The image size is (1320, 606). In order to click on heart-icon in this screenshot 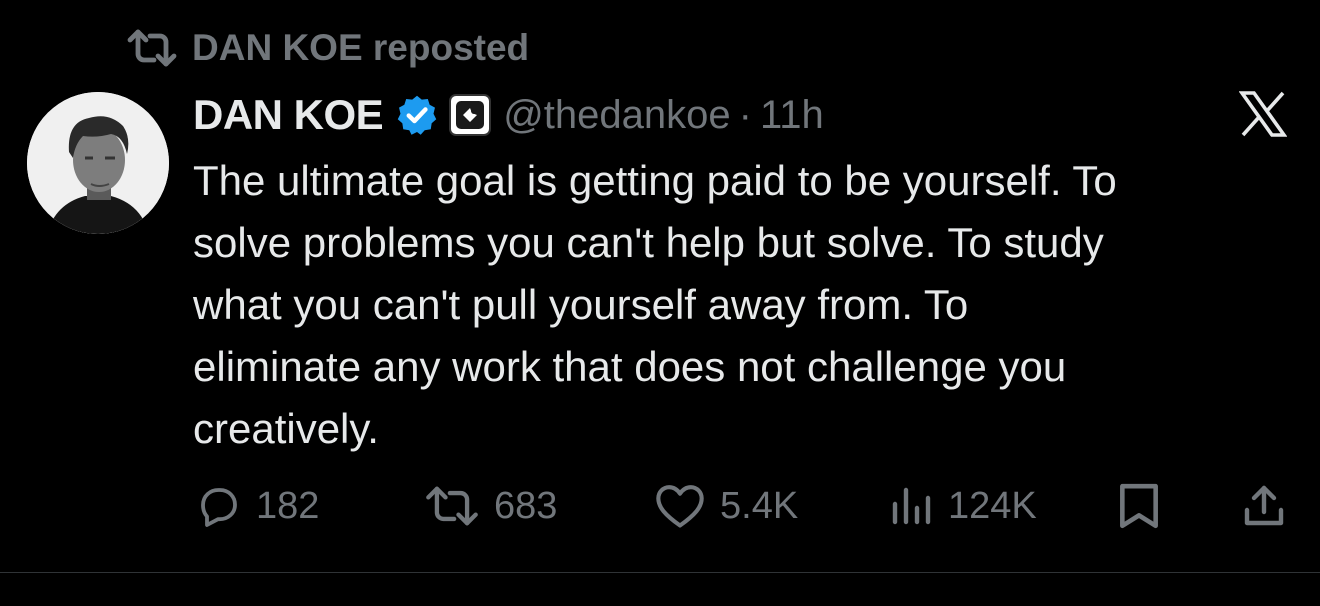, I will do `click(680, 506)`.